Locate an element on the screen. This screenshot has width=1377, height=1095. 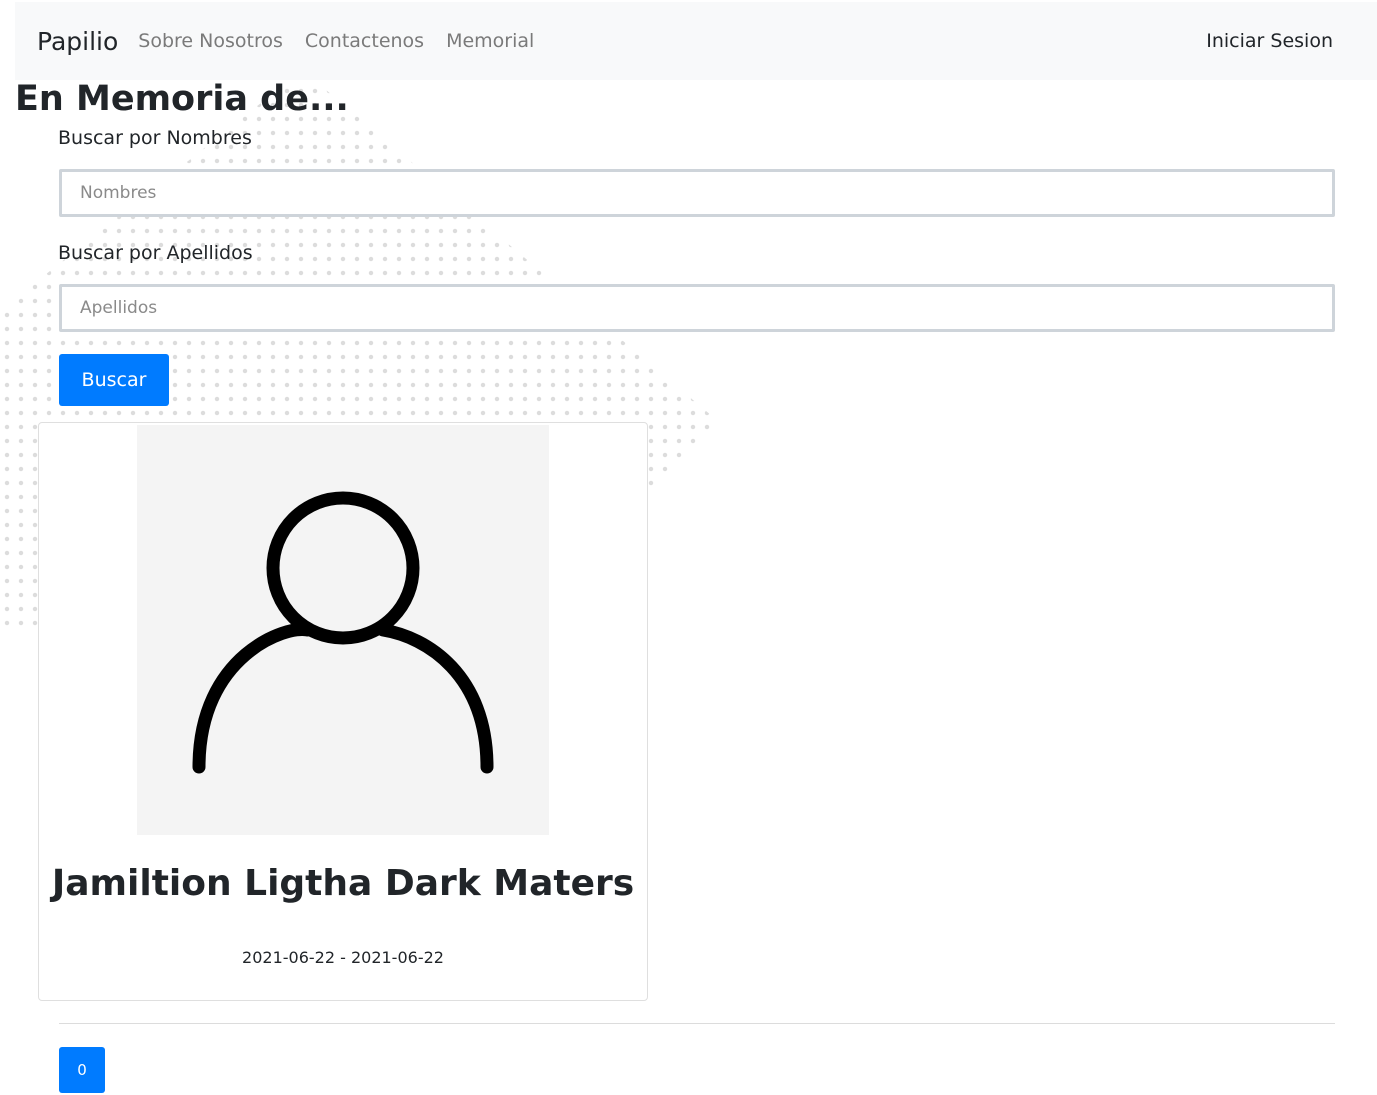
pagination-page-button: 0 is located at coordinates (82, 1070).